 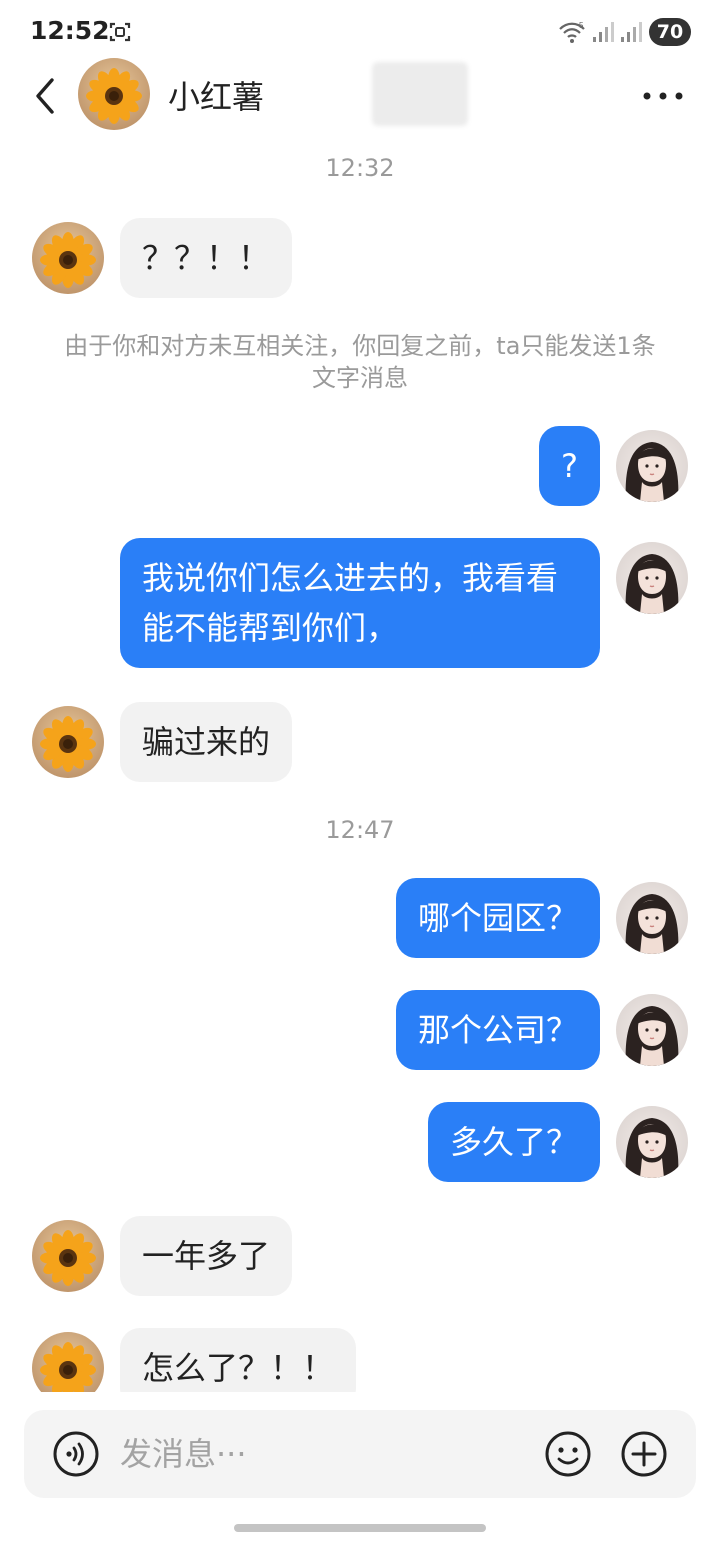 What do you see at coordinates (497, 1030) in the screenshot?
I see `outgoing-message-bubble: 那个公司？` at bounding box center [497, 1030].